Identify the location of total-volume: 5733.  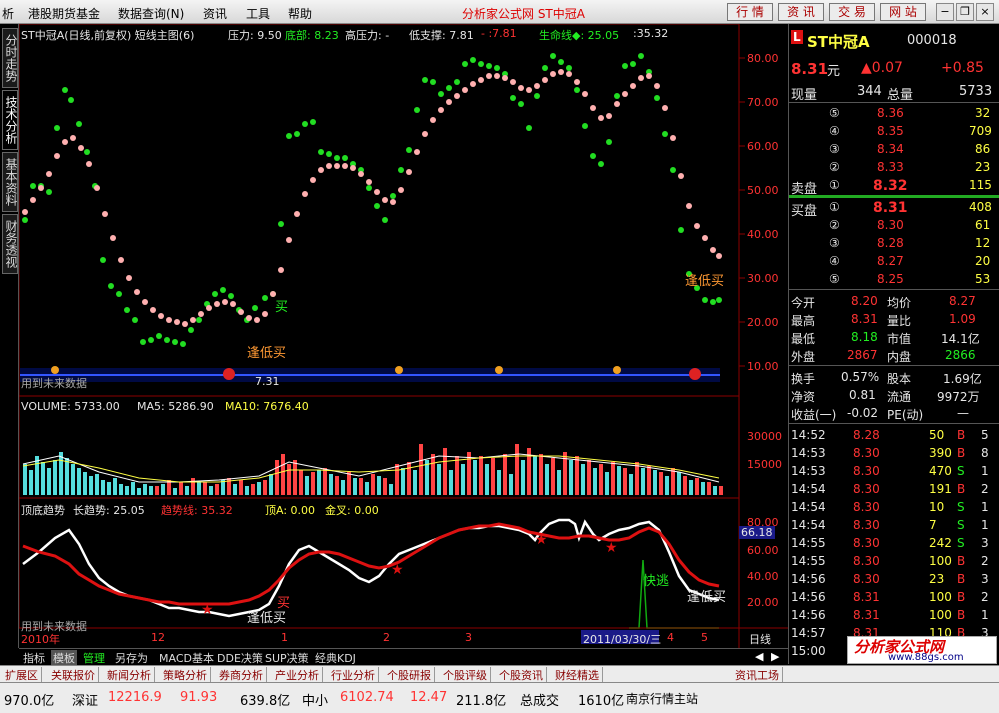
(976, 91).